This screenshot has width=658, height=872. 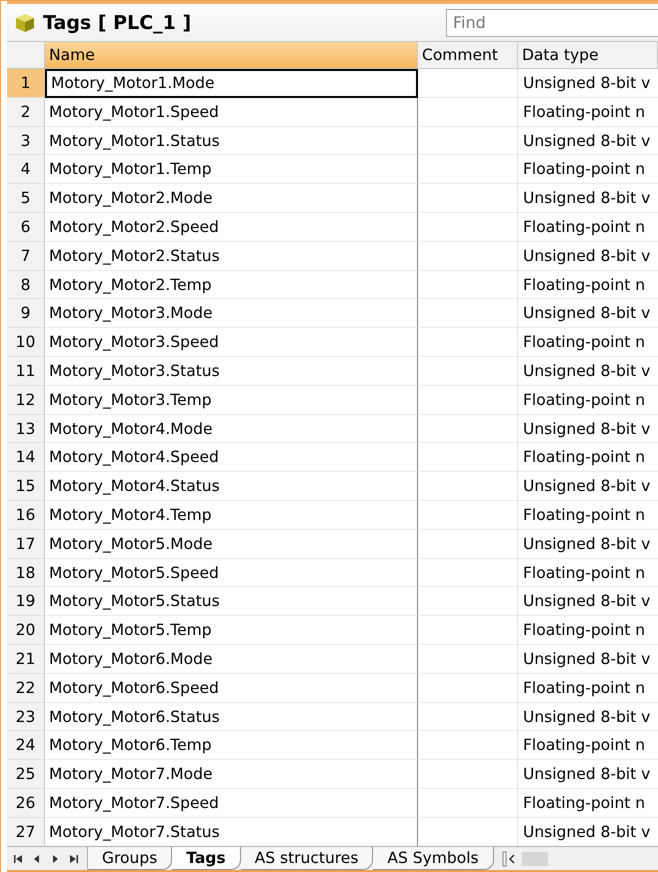 What do you see at coordinates (26, 659) in the screenshot?
I see `row-header: 21` at bounding box center [26, 659].